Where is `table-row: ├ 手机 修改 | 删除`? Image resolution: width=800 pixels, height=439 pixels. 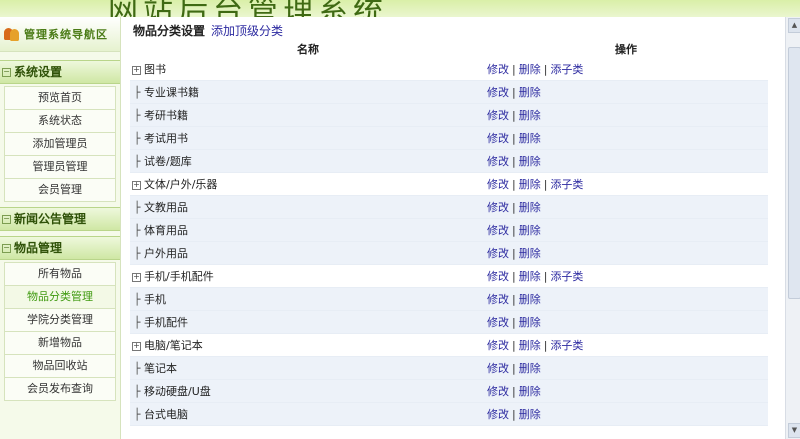 table-row: ├ 手机 修改 | 删除 is located at coordinates (449, 299).